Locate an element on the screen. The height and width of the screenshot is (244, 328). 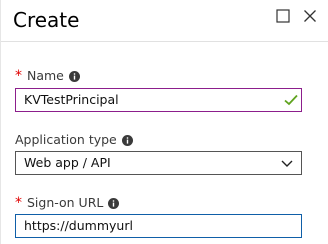
name-input: KVTestPrincipal is located at coordinates (158, 100).